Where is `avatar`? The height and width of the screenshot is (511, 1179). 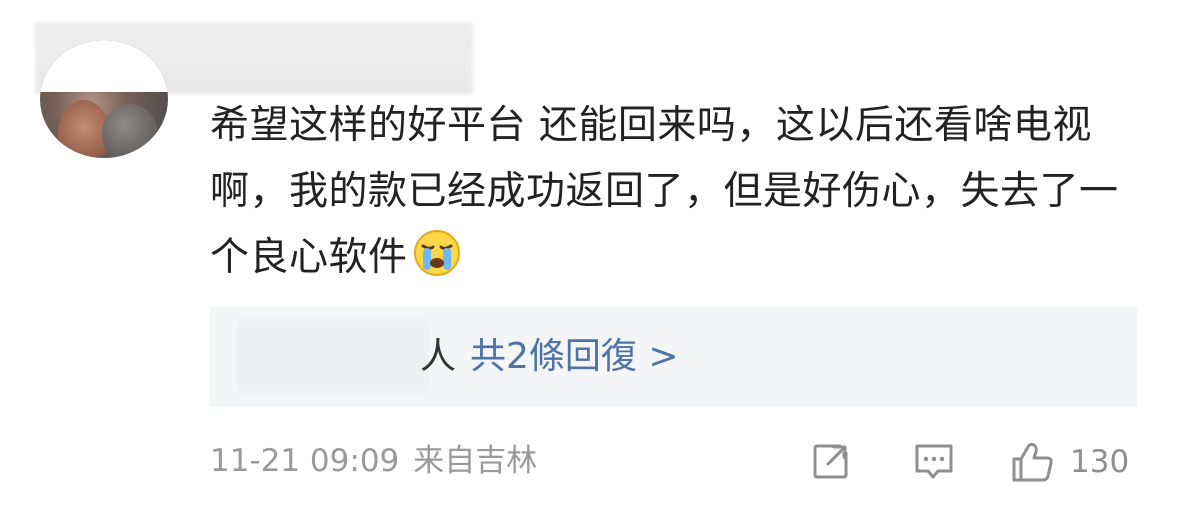
avatar is located at coordinates (104, 99).